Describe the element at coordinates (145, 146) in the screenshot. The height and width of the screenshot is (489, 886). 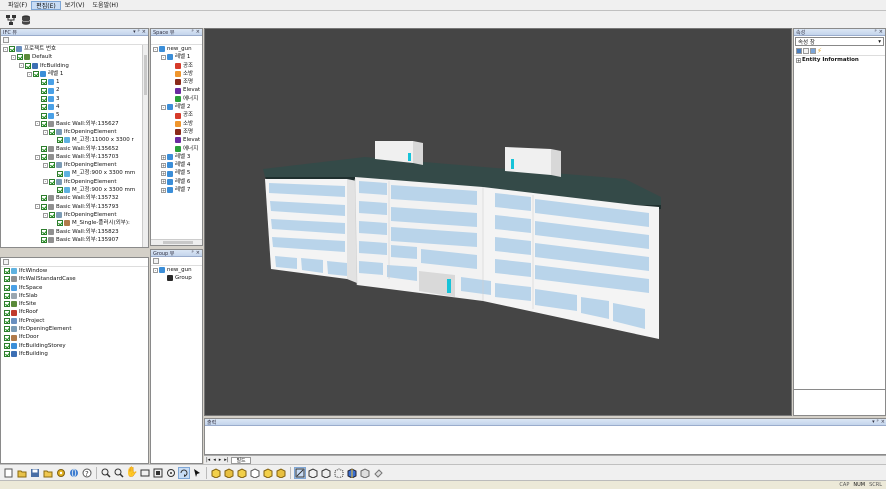
I see `ifc-tree-vscroll` at that location.